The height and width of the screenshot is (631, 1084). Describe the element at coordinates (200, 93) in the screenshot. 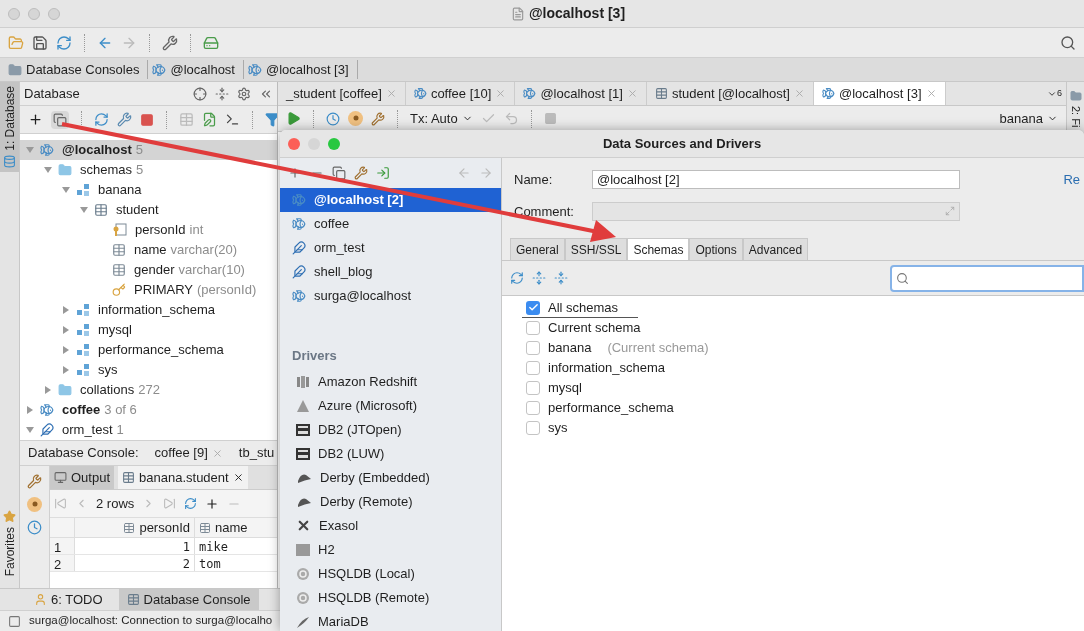

I see `crosshair-icon` at that location.